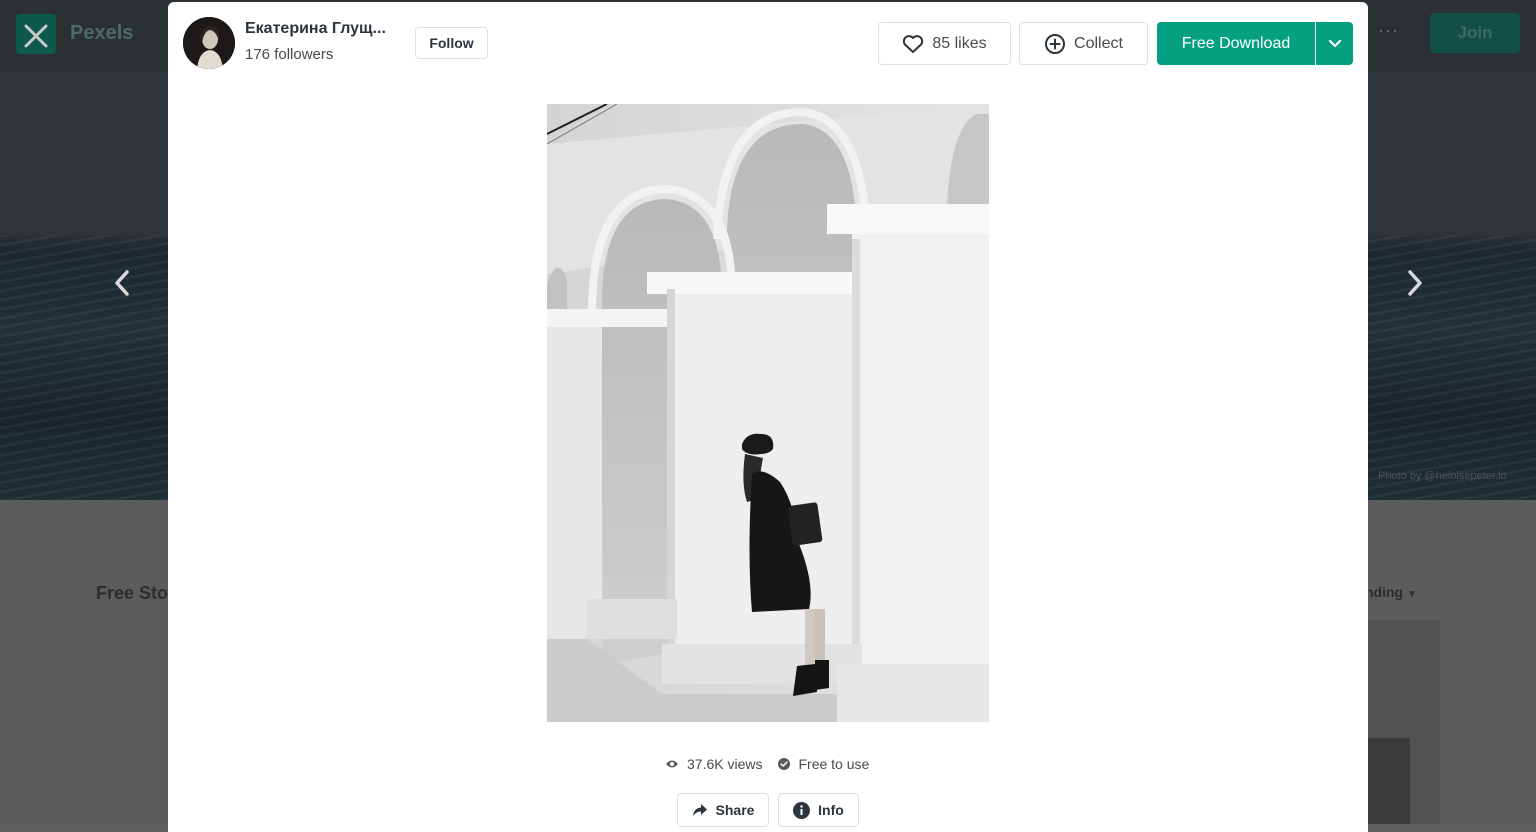  Describe the element at coordinates (289, 54) in the screenshot. I see `author-followers-count: 176 followers` at that location.